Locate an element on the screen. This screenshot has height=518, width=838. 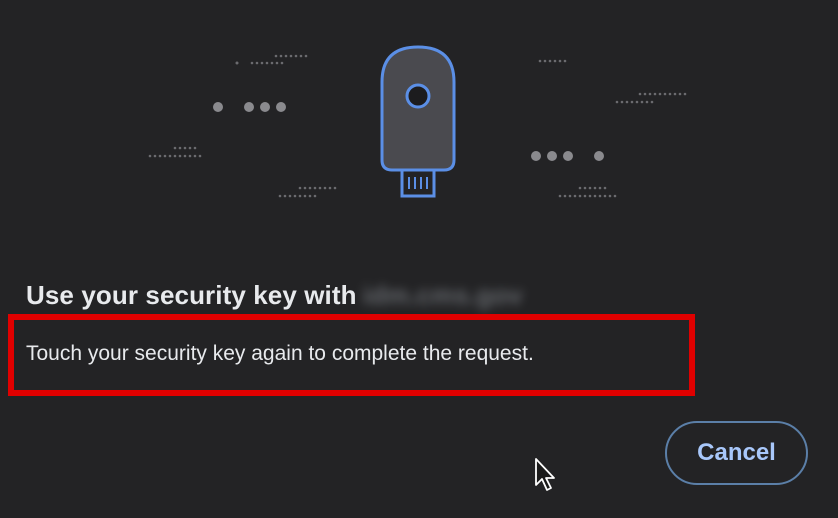
dialog-title-text: Use your security key with is located at coordinates (191, 295).